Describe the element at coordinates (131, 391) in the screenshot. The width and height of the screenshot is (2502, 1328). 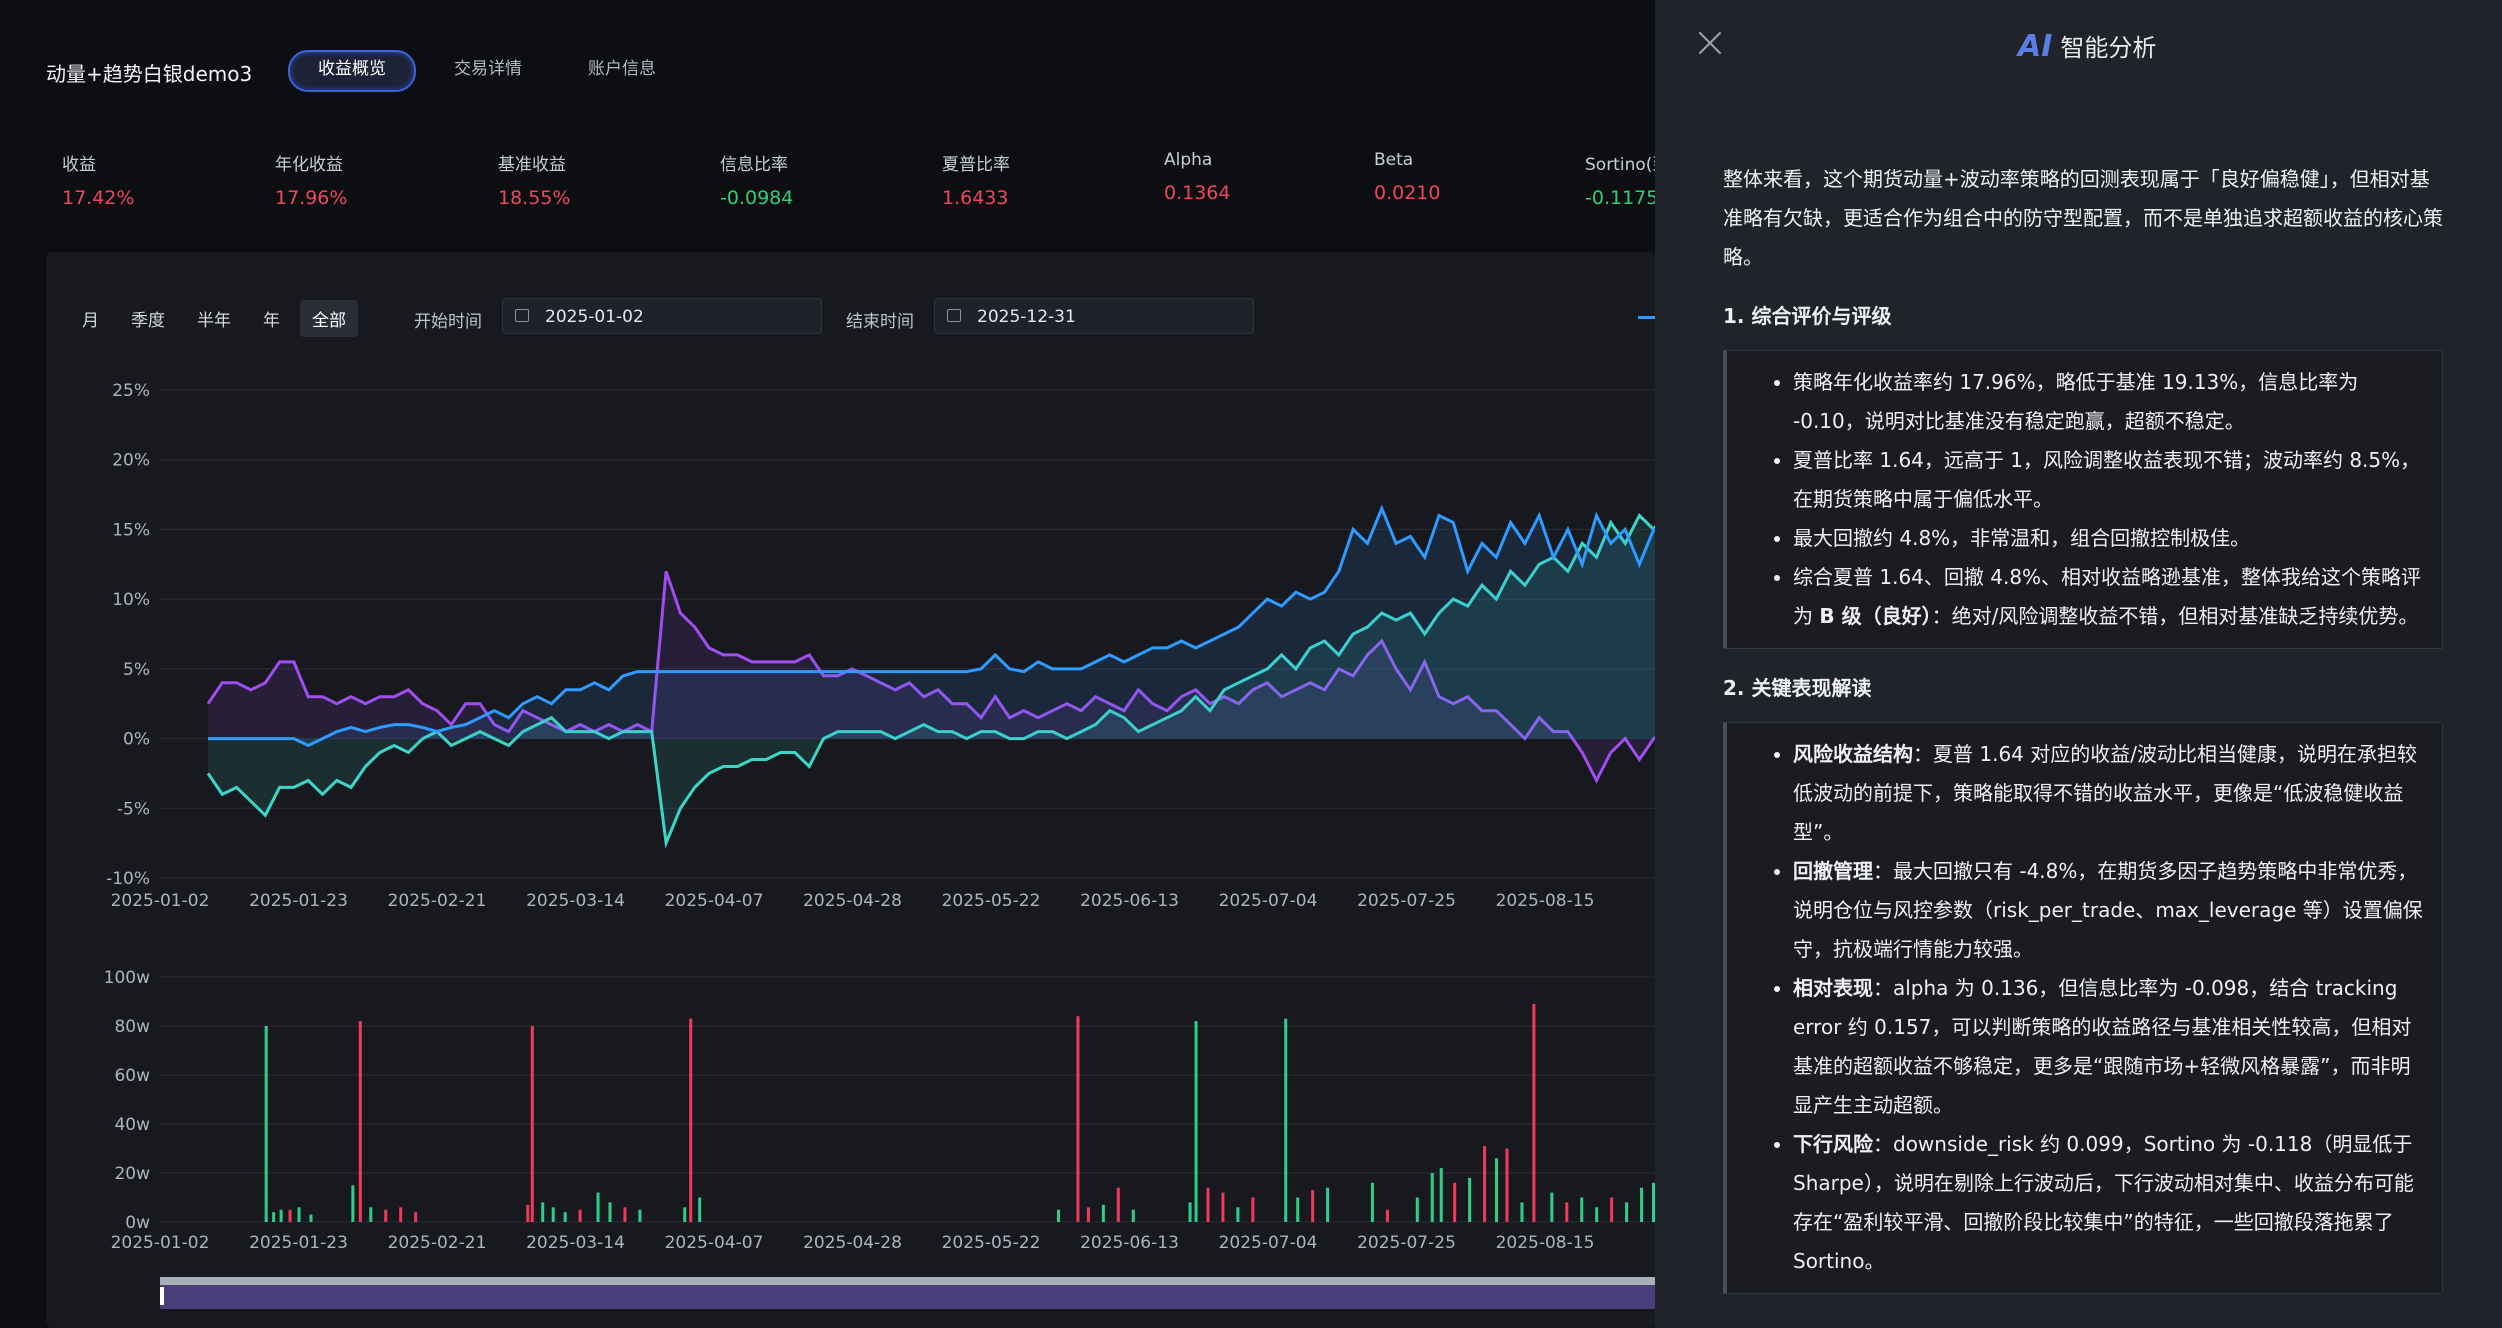
I see `y-tick-label: 25%` at that location.